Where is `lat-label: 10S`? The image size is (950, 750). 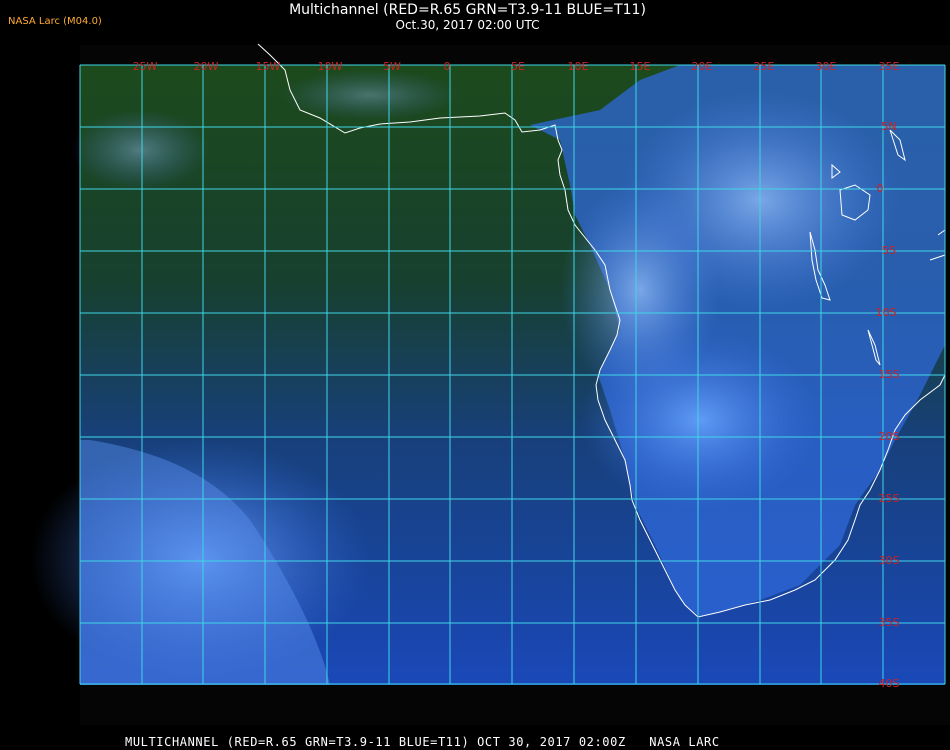
lat-label: 10S is located at coordinates (886, 312).